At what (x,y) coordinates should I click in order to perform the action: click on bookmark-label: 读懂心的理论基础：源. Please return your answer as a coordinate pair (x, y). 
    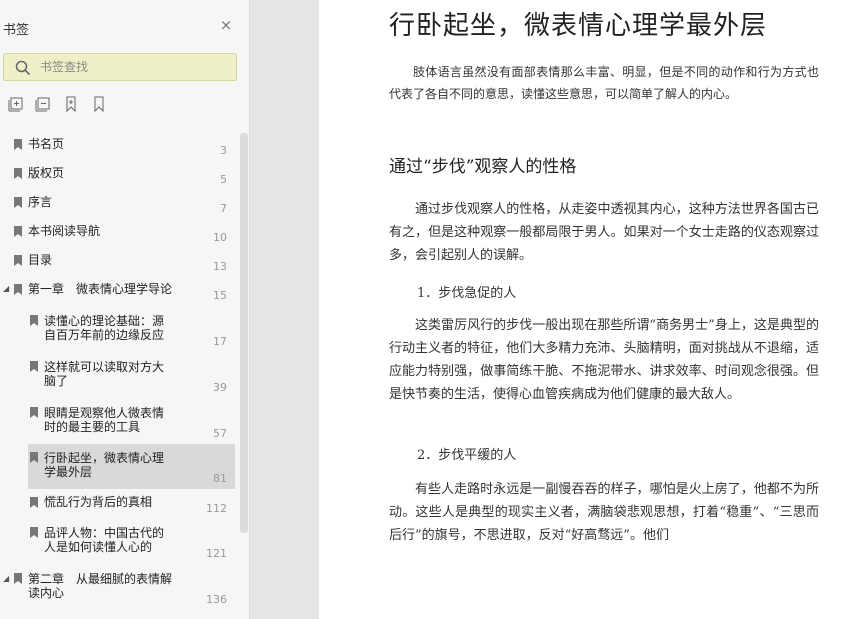
    Looking at the image, I should click on (104, 321).